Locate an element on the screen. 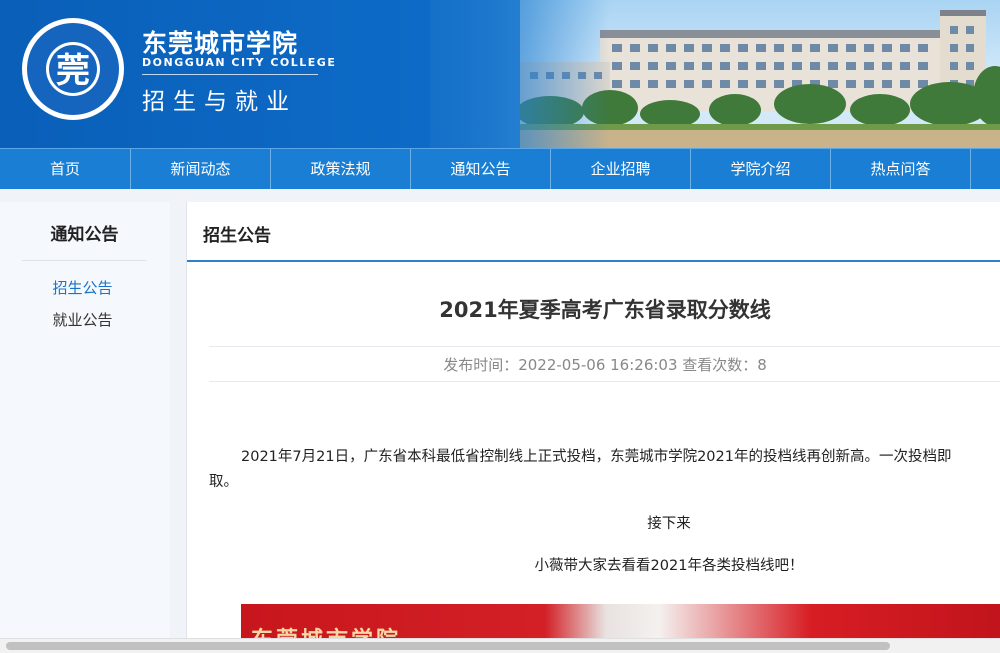 The image size is (1000, 653). sidebar-divider is located at coordinates (84, 260).